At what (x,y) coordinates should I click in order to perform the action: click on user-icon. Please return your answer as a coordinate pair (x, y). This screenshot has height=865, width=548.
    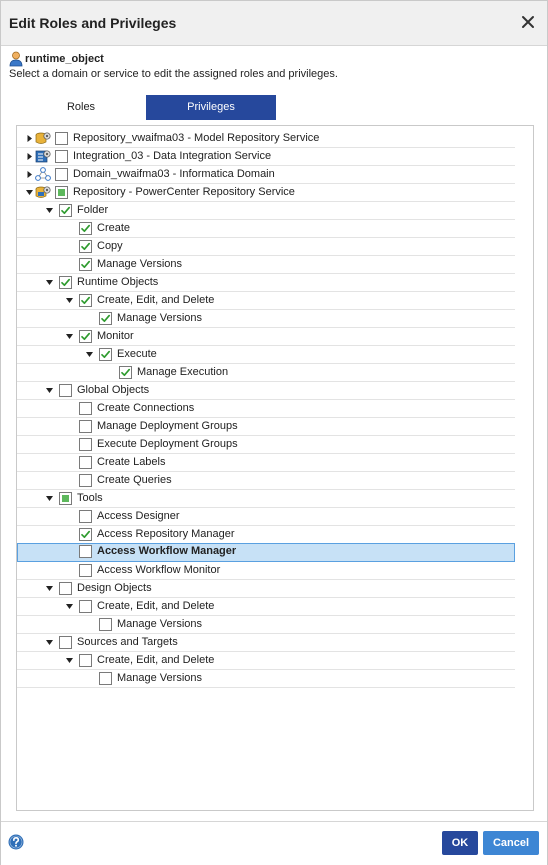
    Looking at the image, I should click on (16, 59).